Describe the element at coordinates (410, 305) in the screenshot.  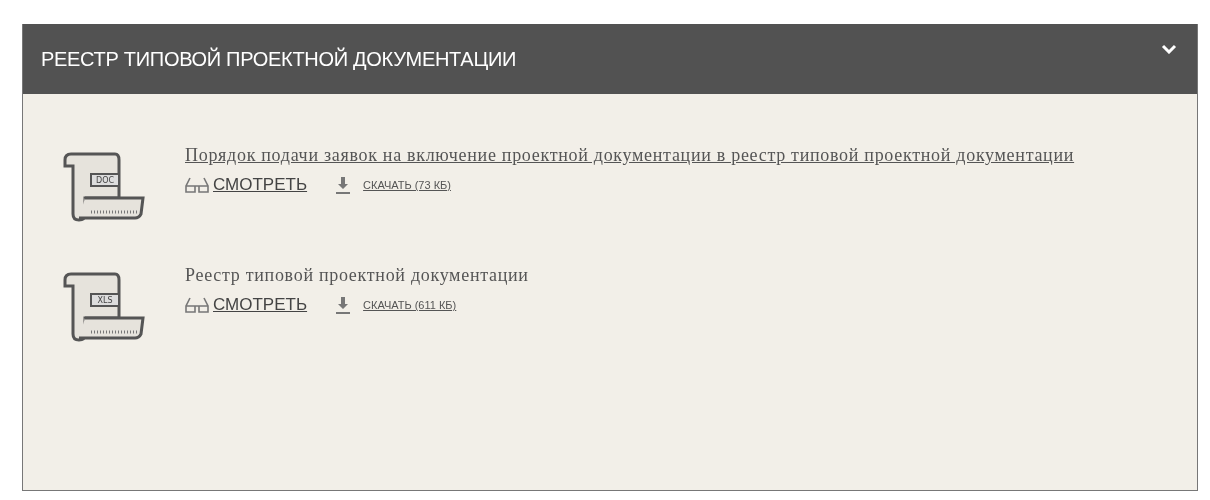
I see `download-link: СКАЧАТЬ (611 КБ)` at that location.